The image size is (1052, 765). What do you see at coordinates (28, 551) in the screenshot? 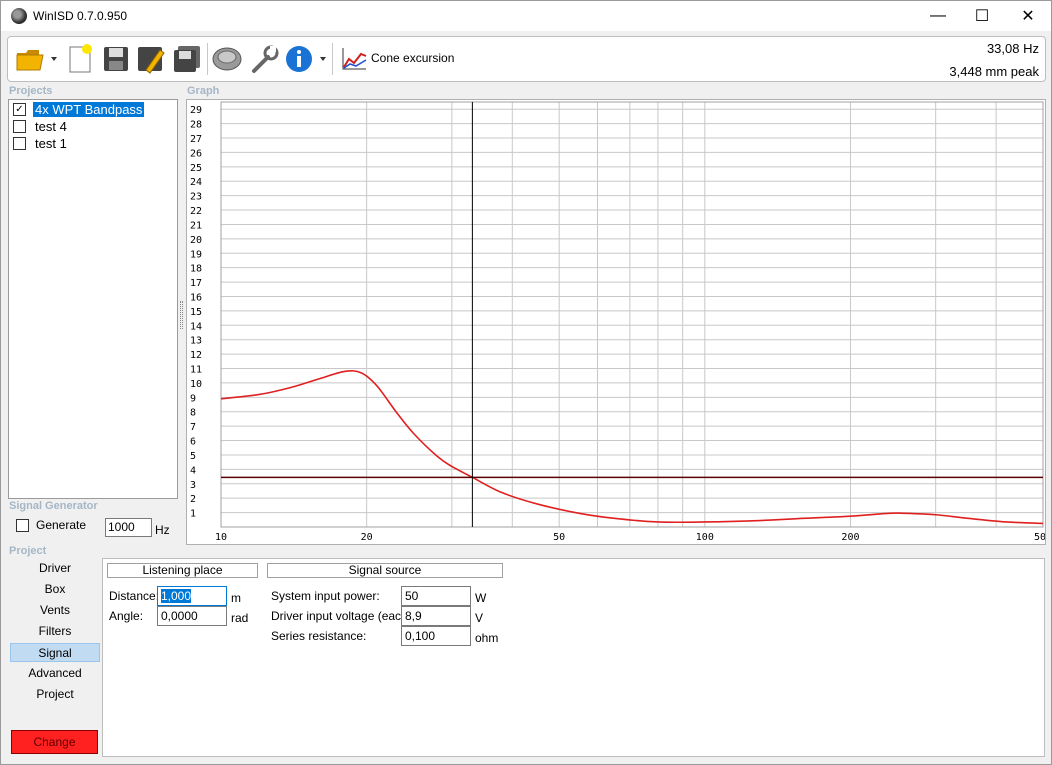
I see `project-section-label: Project` at bounding box center [28, 551].